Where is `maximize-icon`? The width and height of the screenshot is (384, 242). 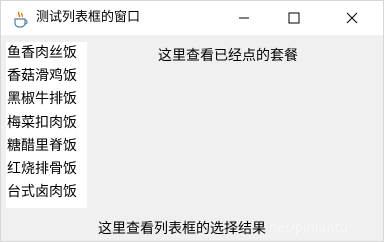 maximize-icon is located at coordinates (294, 18).